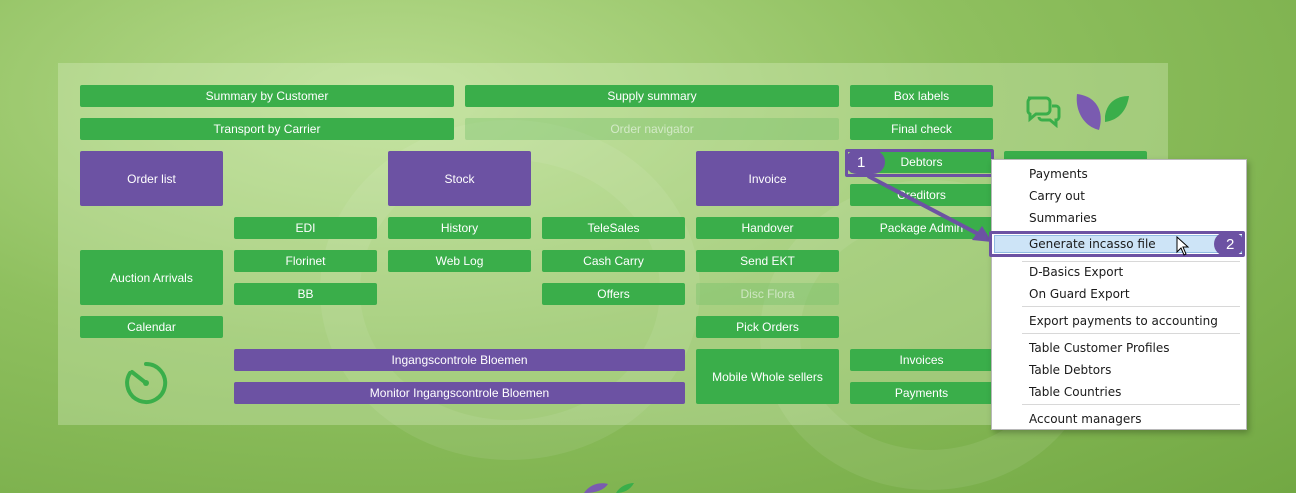 This screenshot has height=493, width=1296. I want to click on telesales-button: TeleSales, so click(613, 228).